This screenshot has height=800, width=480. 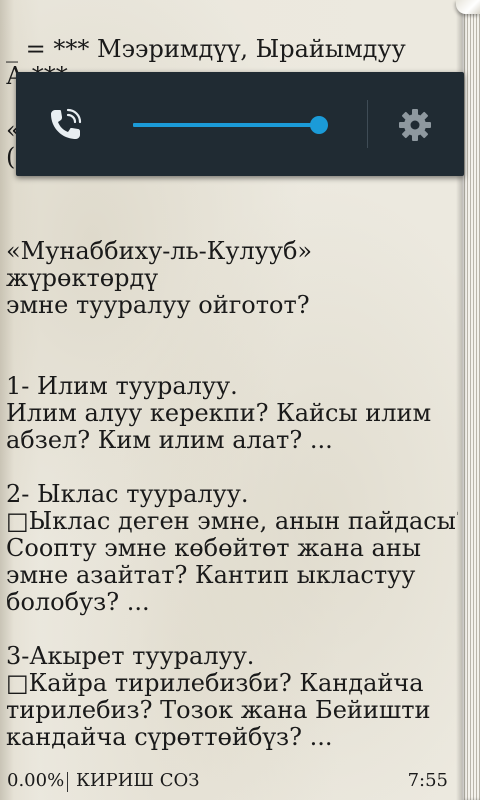 I want to click on text-line: тирилебиз? Тозок жана Бейишти, so click(x=218, y=710).